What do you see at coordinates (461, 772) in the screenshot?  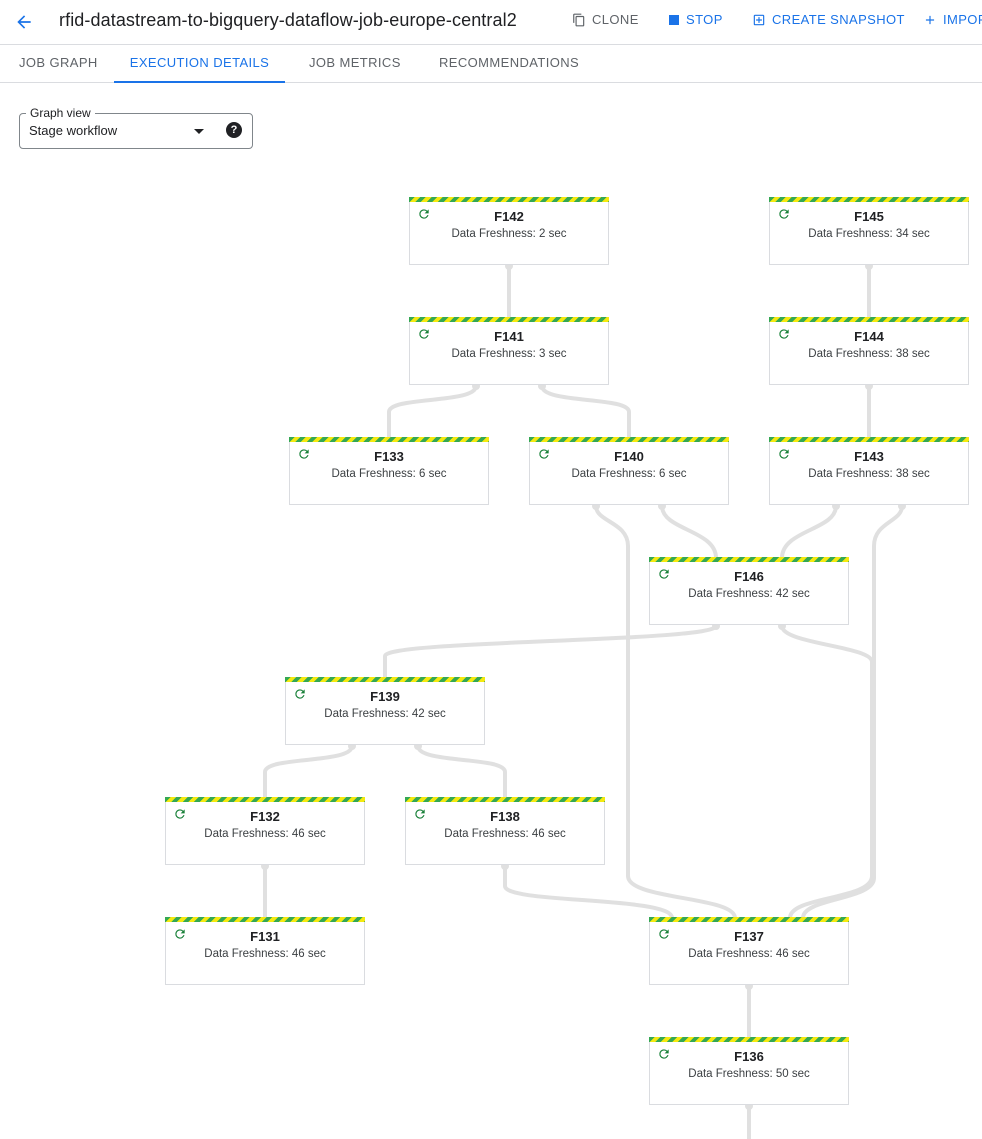 I see `edge-f139-f138` at bounding box center [461, 772].